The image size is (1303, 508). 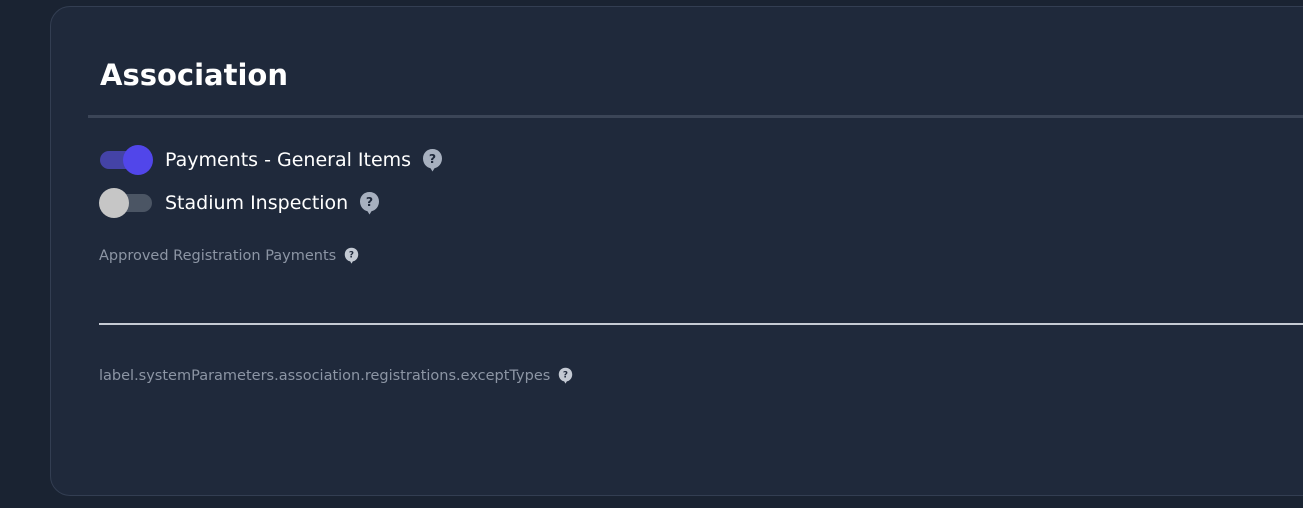 I want to click on stadium-inspection-toggle, so click(x=126, y=203).